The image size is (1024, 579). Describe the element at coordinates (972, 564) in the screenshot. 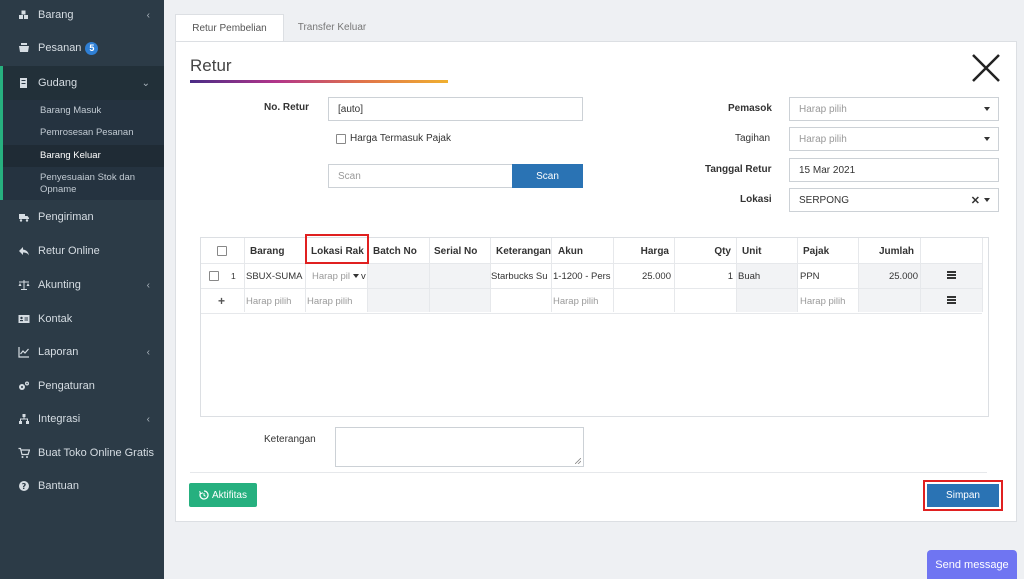

I see `send-message-button: Send message` at that location.